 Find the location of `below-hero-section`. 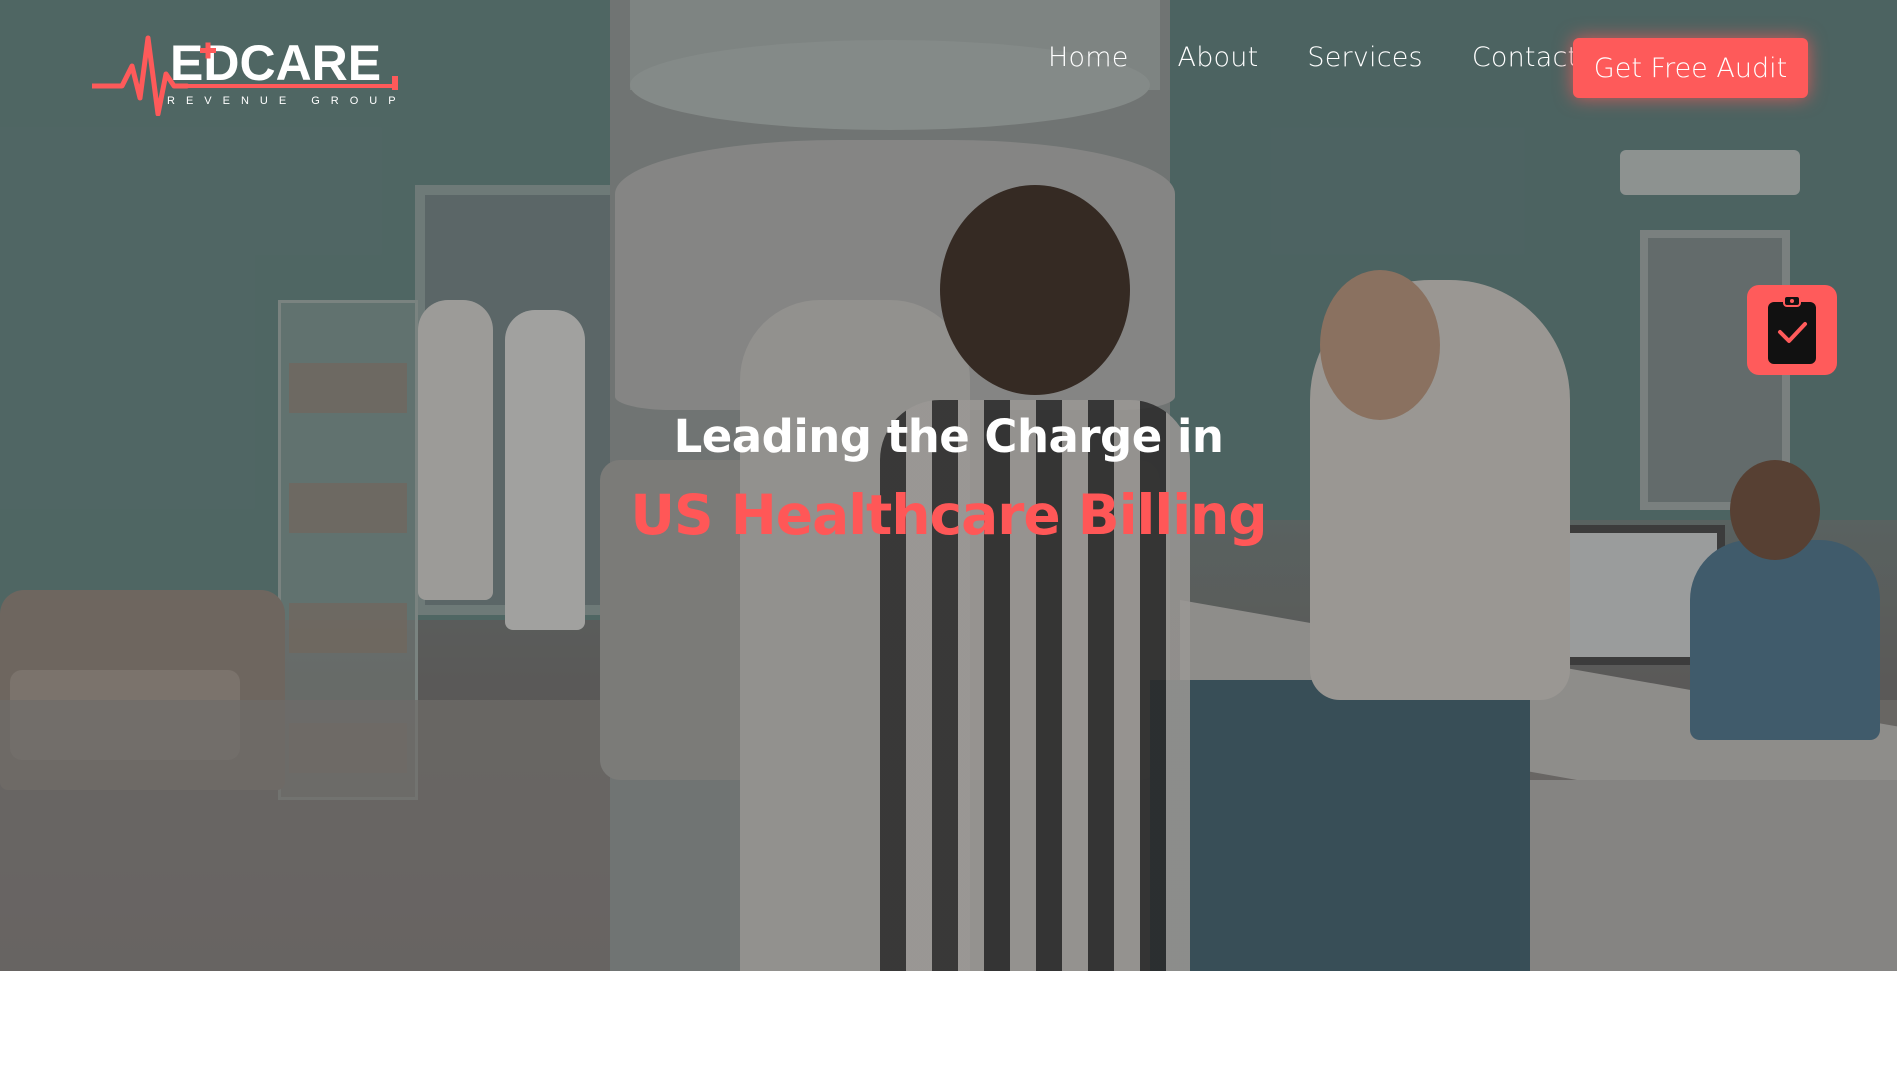

below-hero-section is located at coordinates (948, 1024).